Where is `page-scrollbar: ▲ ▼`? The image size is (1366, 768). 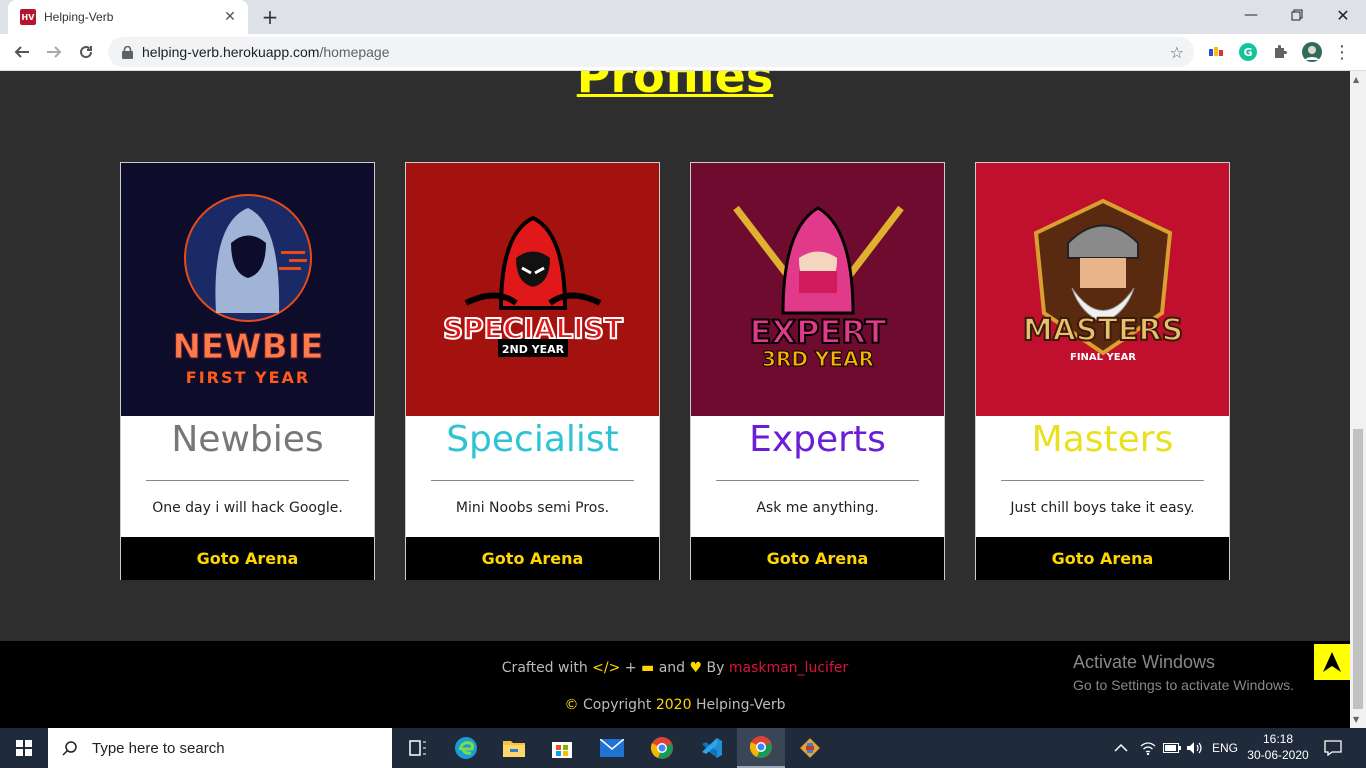
page-scrollbar: ▲ ▼ is located at coordinates (1358, 399).